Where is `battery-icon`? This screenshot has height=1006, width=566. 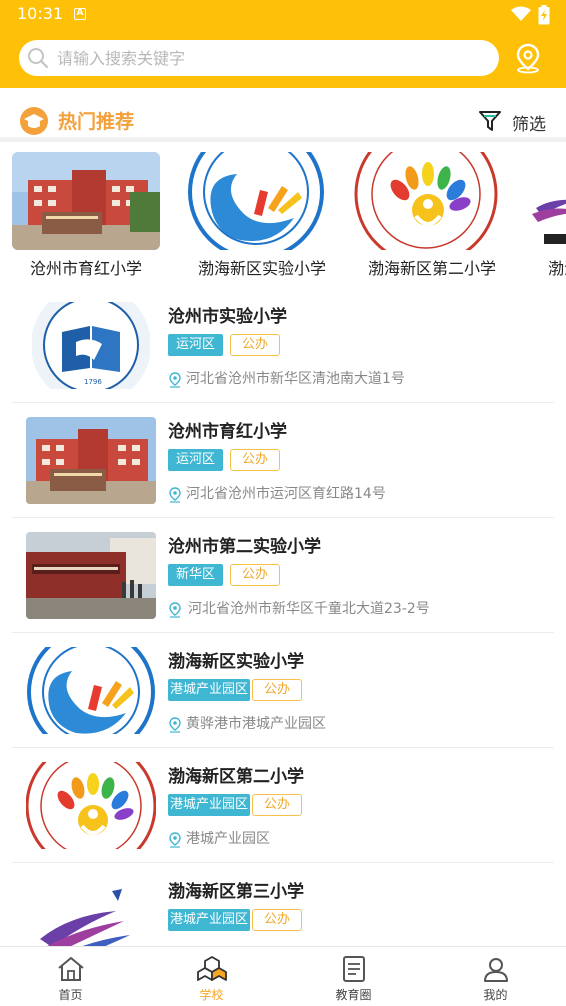
battery-icon is located at coordinates (544, 15).